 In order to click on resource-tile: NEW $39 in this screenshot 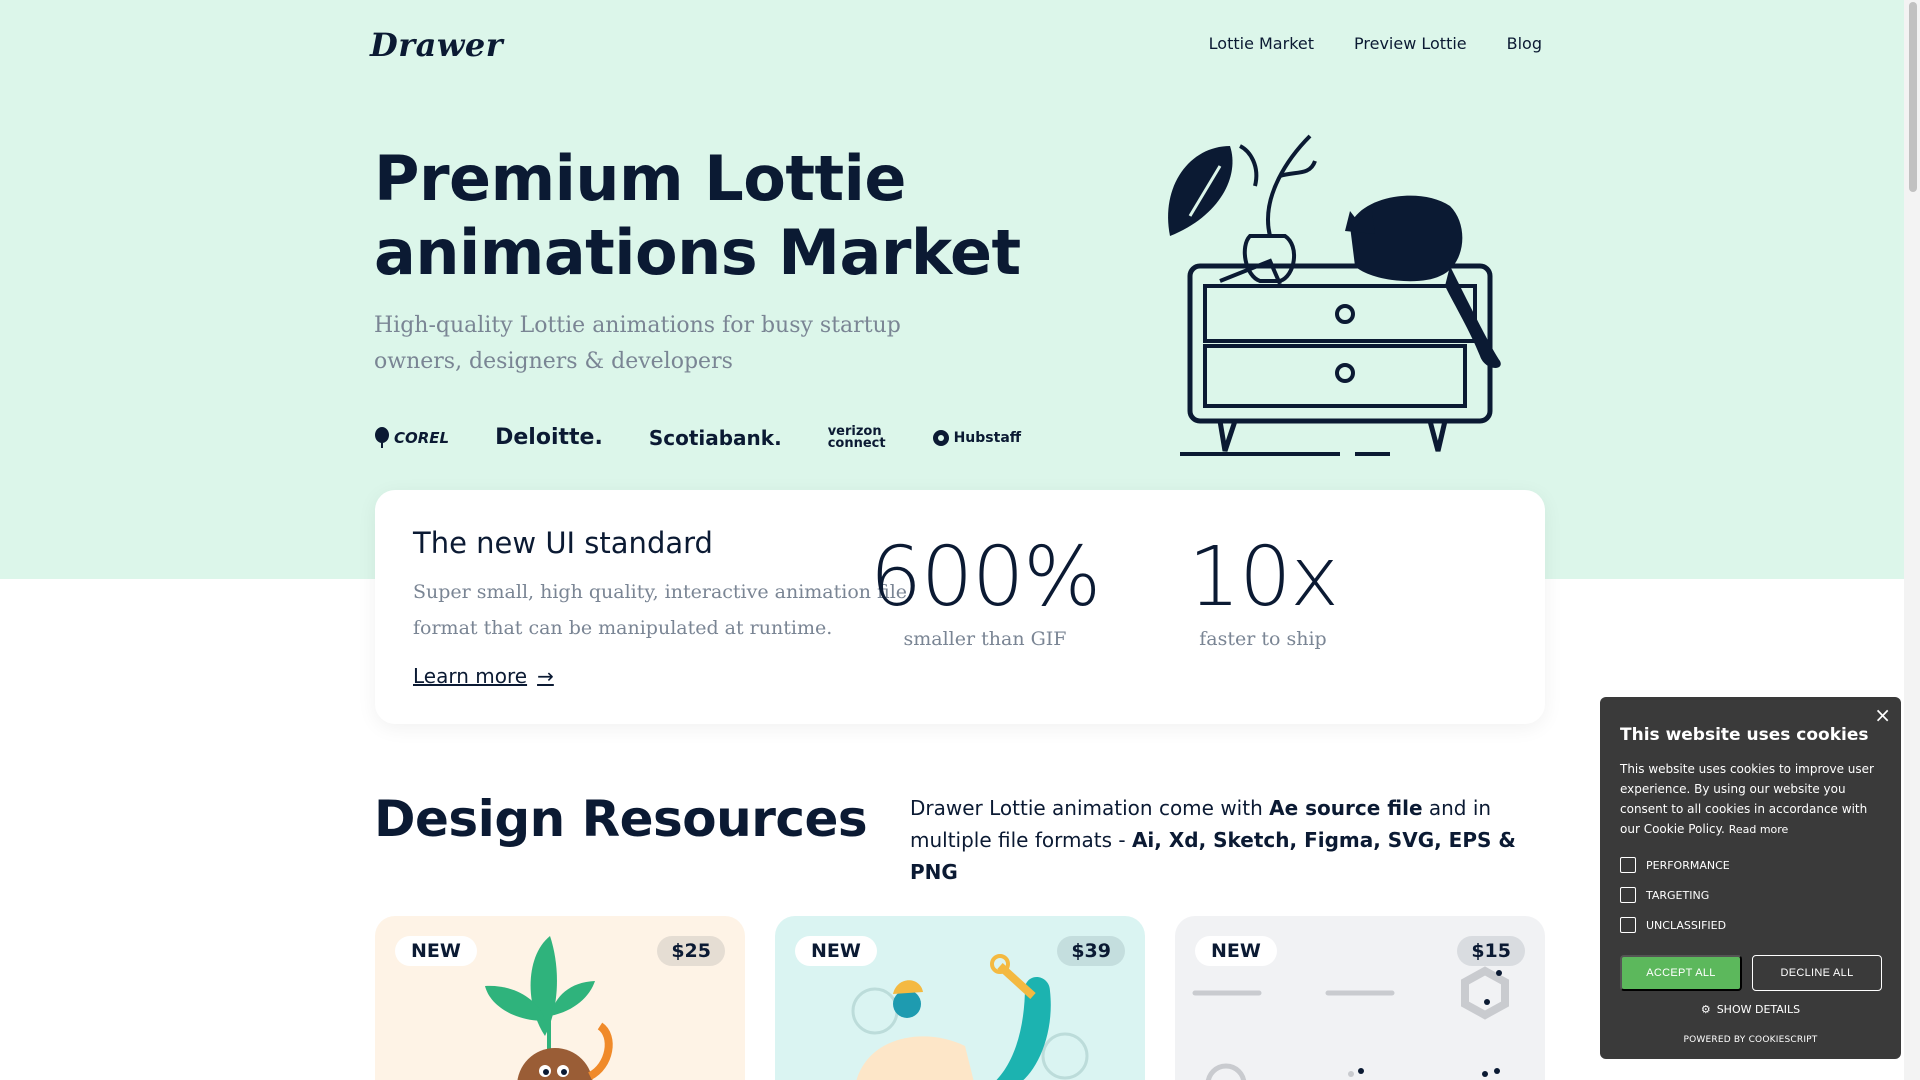, I will do `click(960, 998)`.